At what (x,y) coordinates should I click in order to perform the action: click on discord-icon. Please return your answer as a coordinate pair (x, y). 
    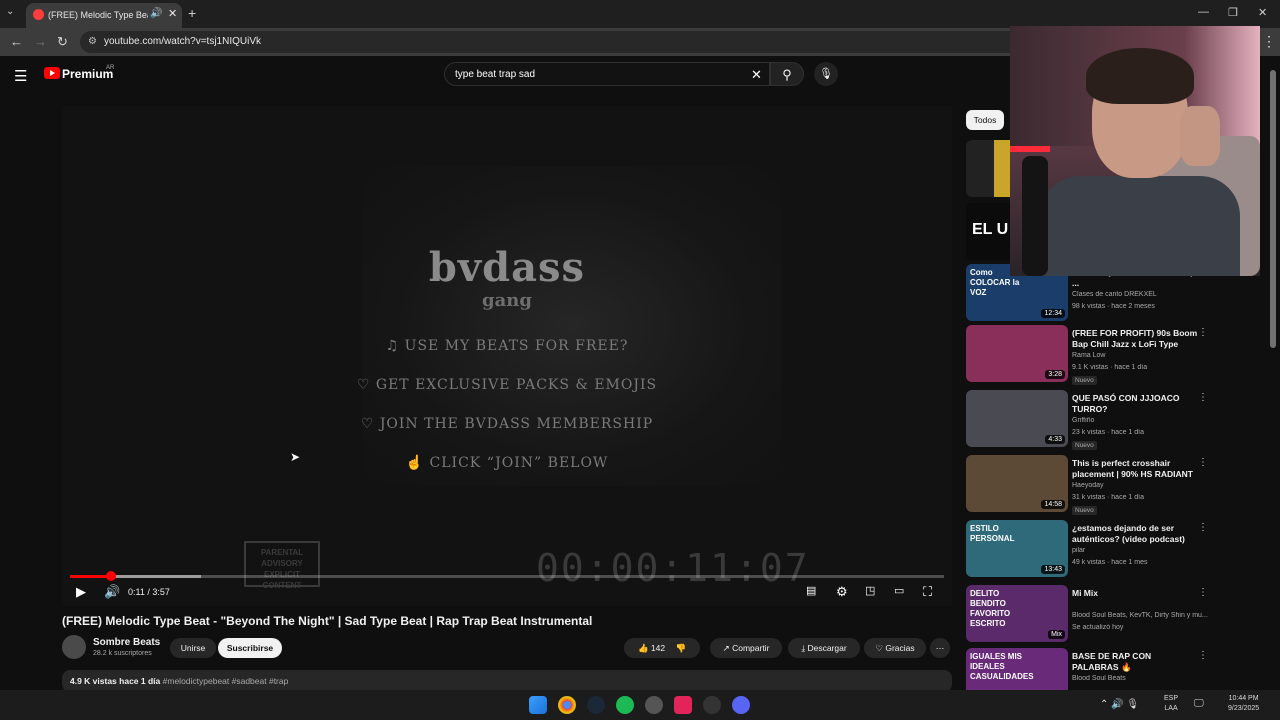
    Looking at the image, I should click on (741, 705).